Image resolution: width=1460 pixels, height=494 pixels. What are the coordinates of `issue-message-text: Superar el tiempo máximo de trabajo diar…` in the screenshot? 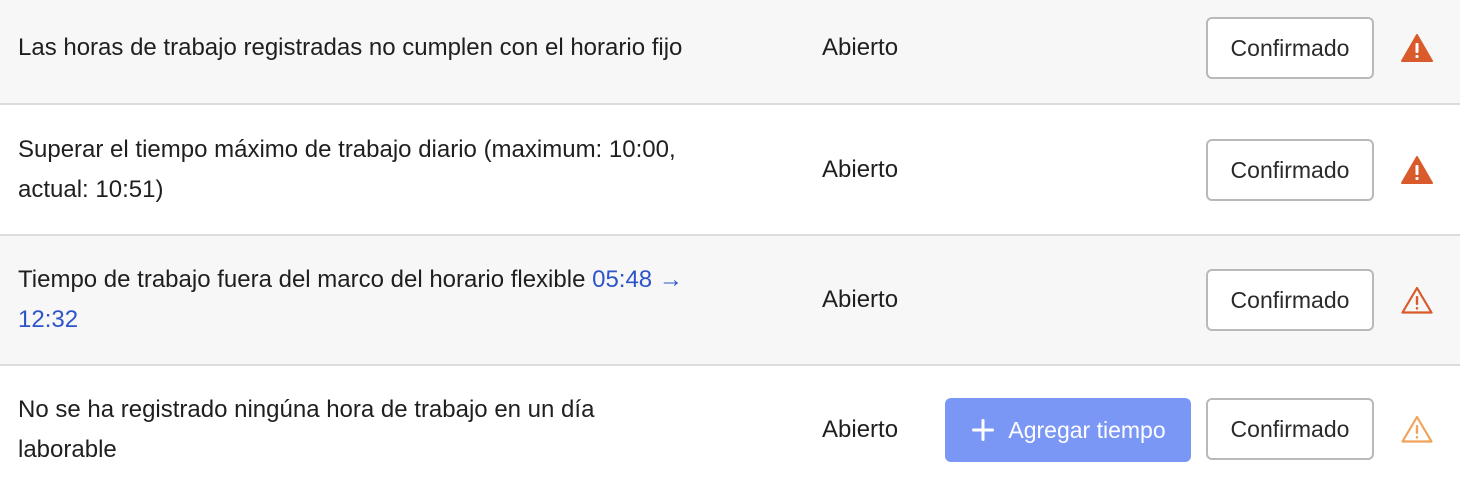 It's located at (347, 169).